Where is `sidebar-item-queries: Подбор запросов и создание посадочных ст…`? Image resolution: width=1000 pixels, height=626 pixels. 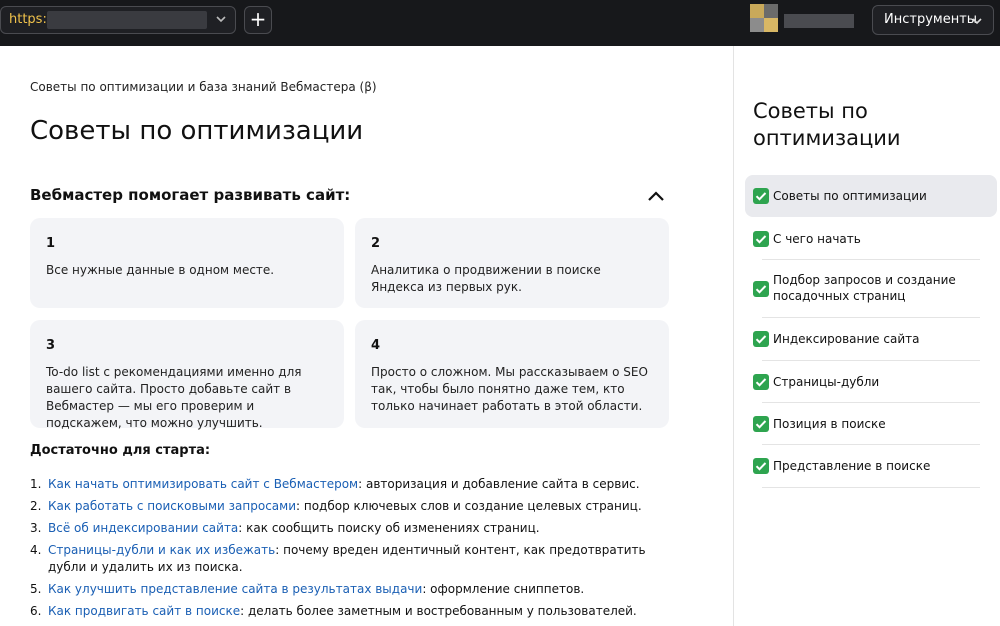 sidebar-item-queries: Подбор запросов и создание посадочных ст… is located at coordinates (871, 288).